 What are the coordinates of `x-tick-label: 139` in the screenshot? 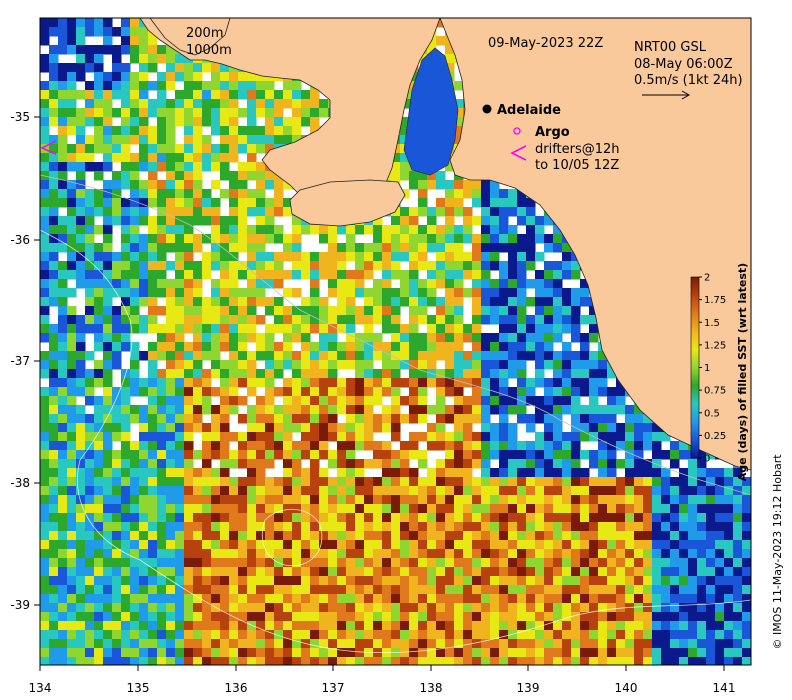 It's located at (528, 688).